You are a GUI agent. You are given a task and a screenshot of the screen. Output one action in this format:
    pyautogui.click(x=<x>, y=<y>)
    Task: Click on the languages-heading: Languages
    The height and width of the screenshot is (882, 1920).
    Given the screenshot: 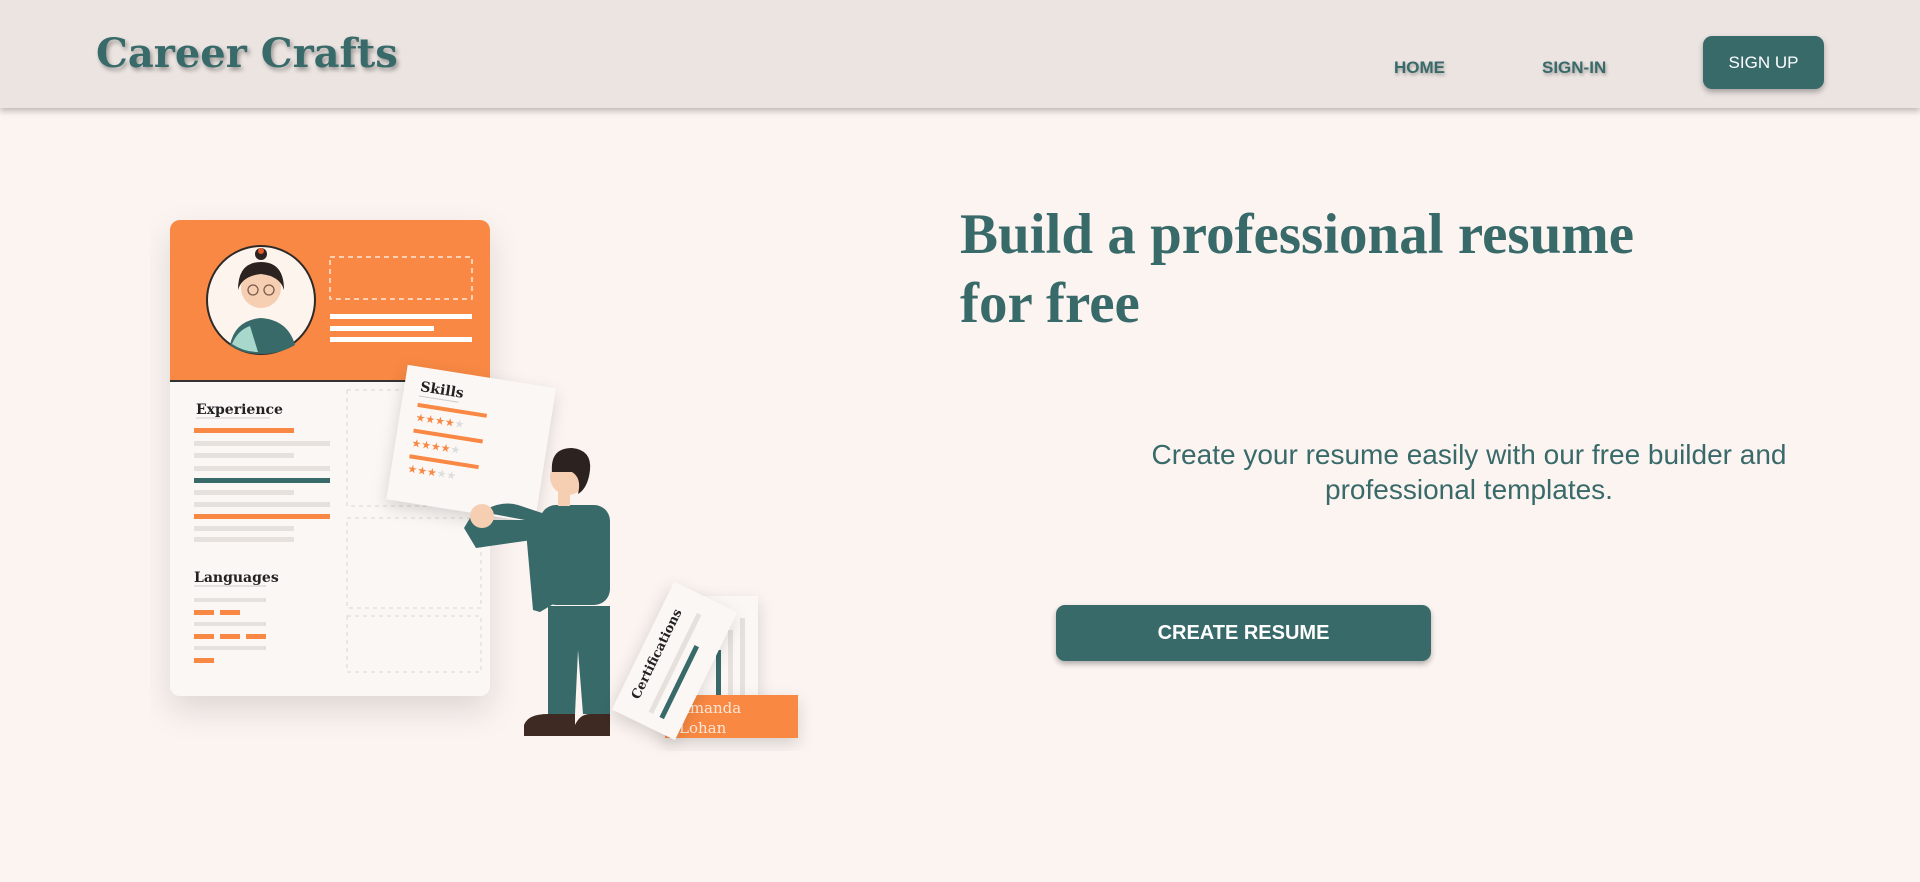 What is the action you would take?
    pyautogui.click(x=236, y=578)
    